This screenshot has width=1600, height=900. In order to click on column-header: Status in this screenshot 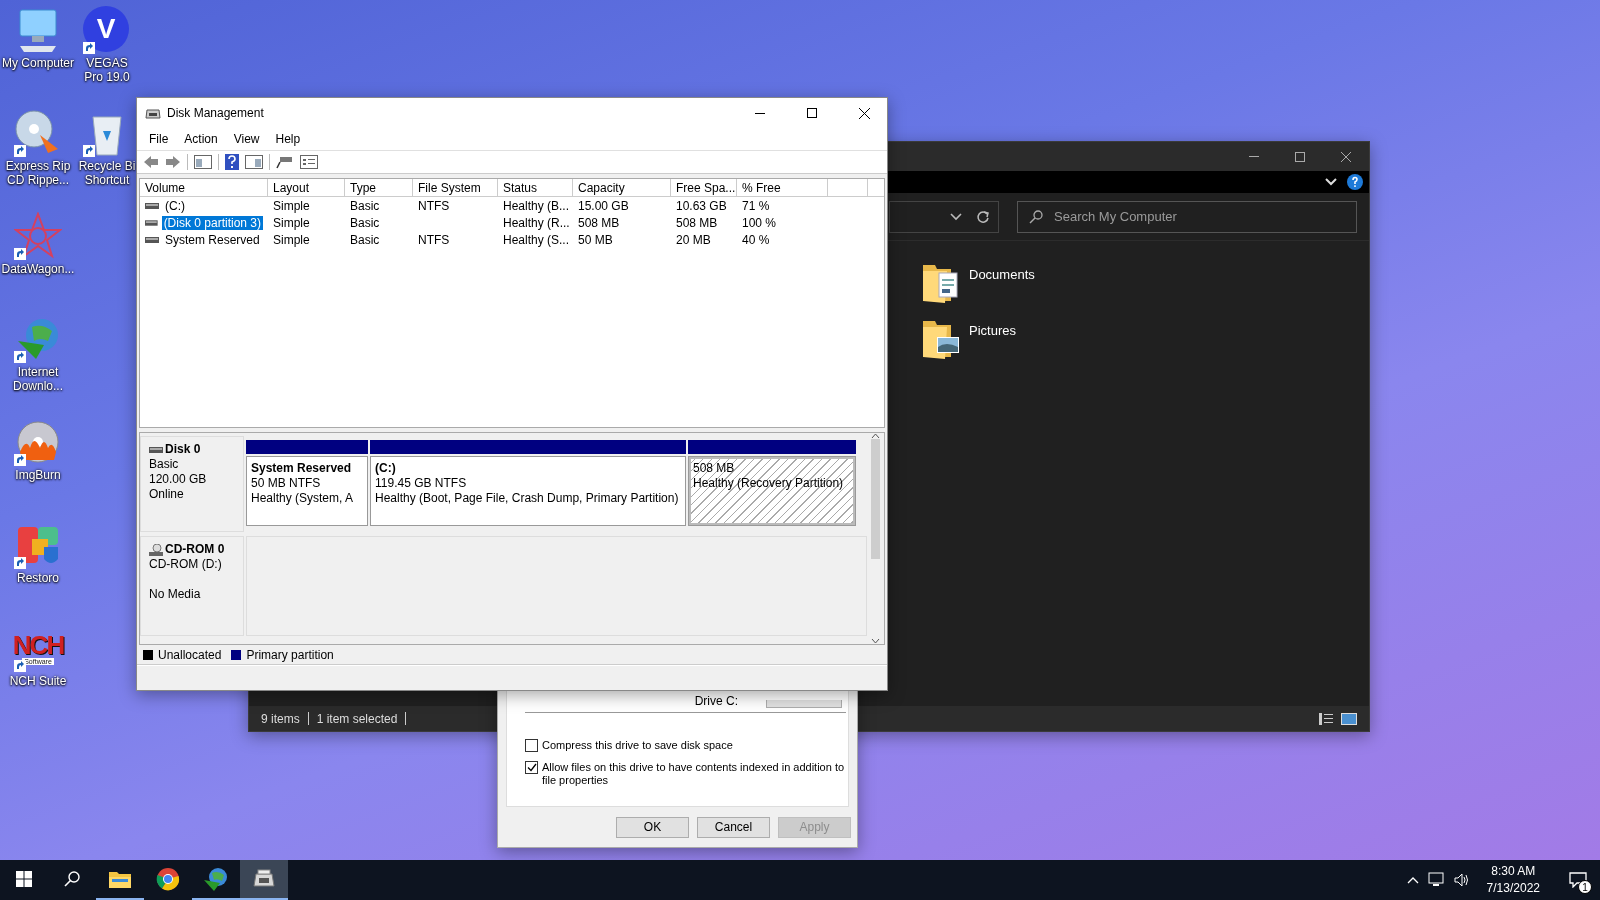, I will do `click(535, 187)`.